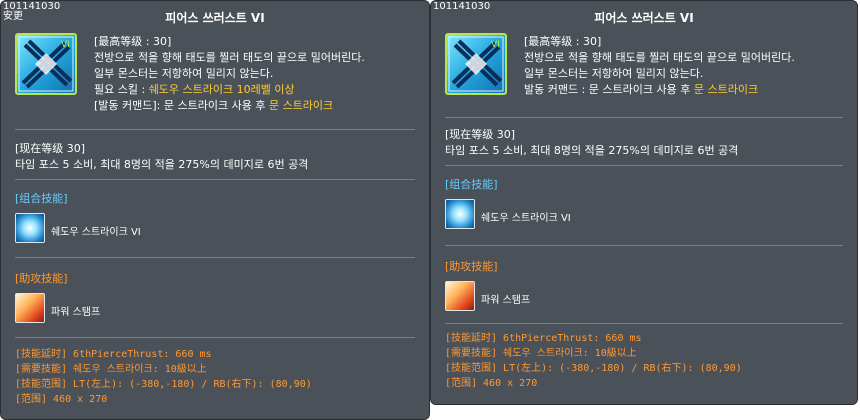 This screenshot has width=860, height=420. Describe the element at coordinates (214, 105) in the screenshot. I see `activation-command: [발동 커맨드]: 문 스트라이크 사용 후 문 스트라이크` at that location.